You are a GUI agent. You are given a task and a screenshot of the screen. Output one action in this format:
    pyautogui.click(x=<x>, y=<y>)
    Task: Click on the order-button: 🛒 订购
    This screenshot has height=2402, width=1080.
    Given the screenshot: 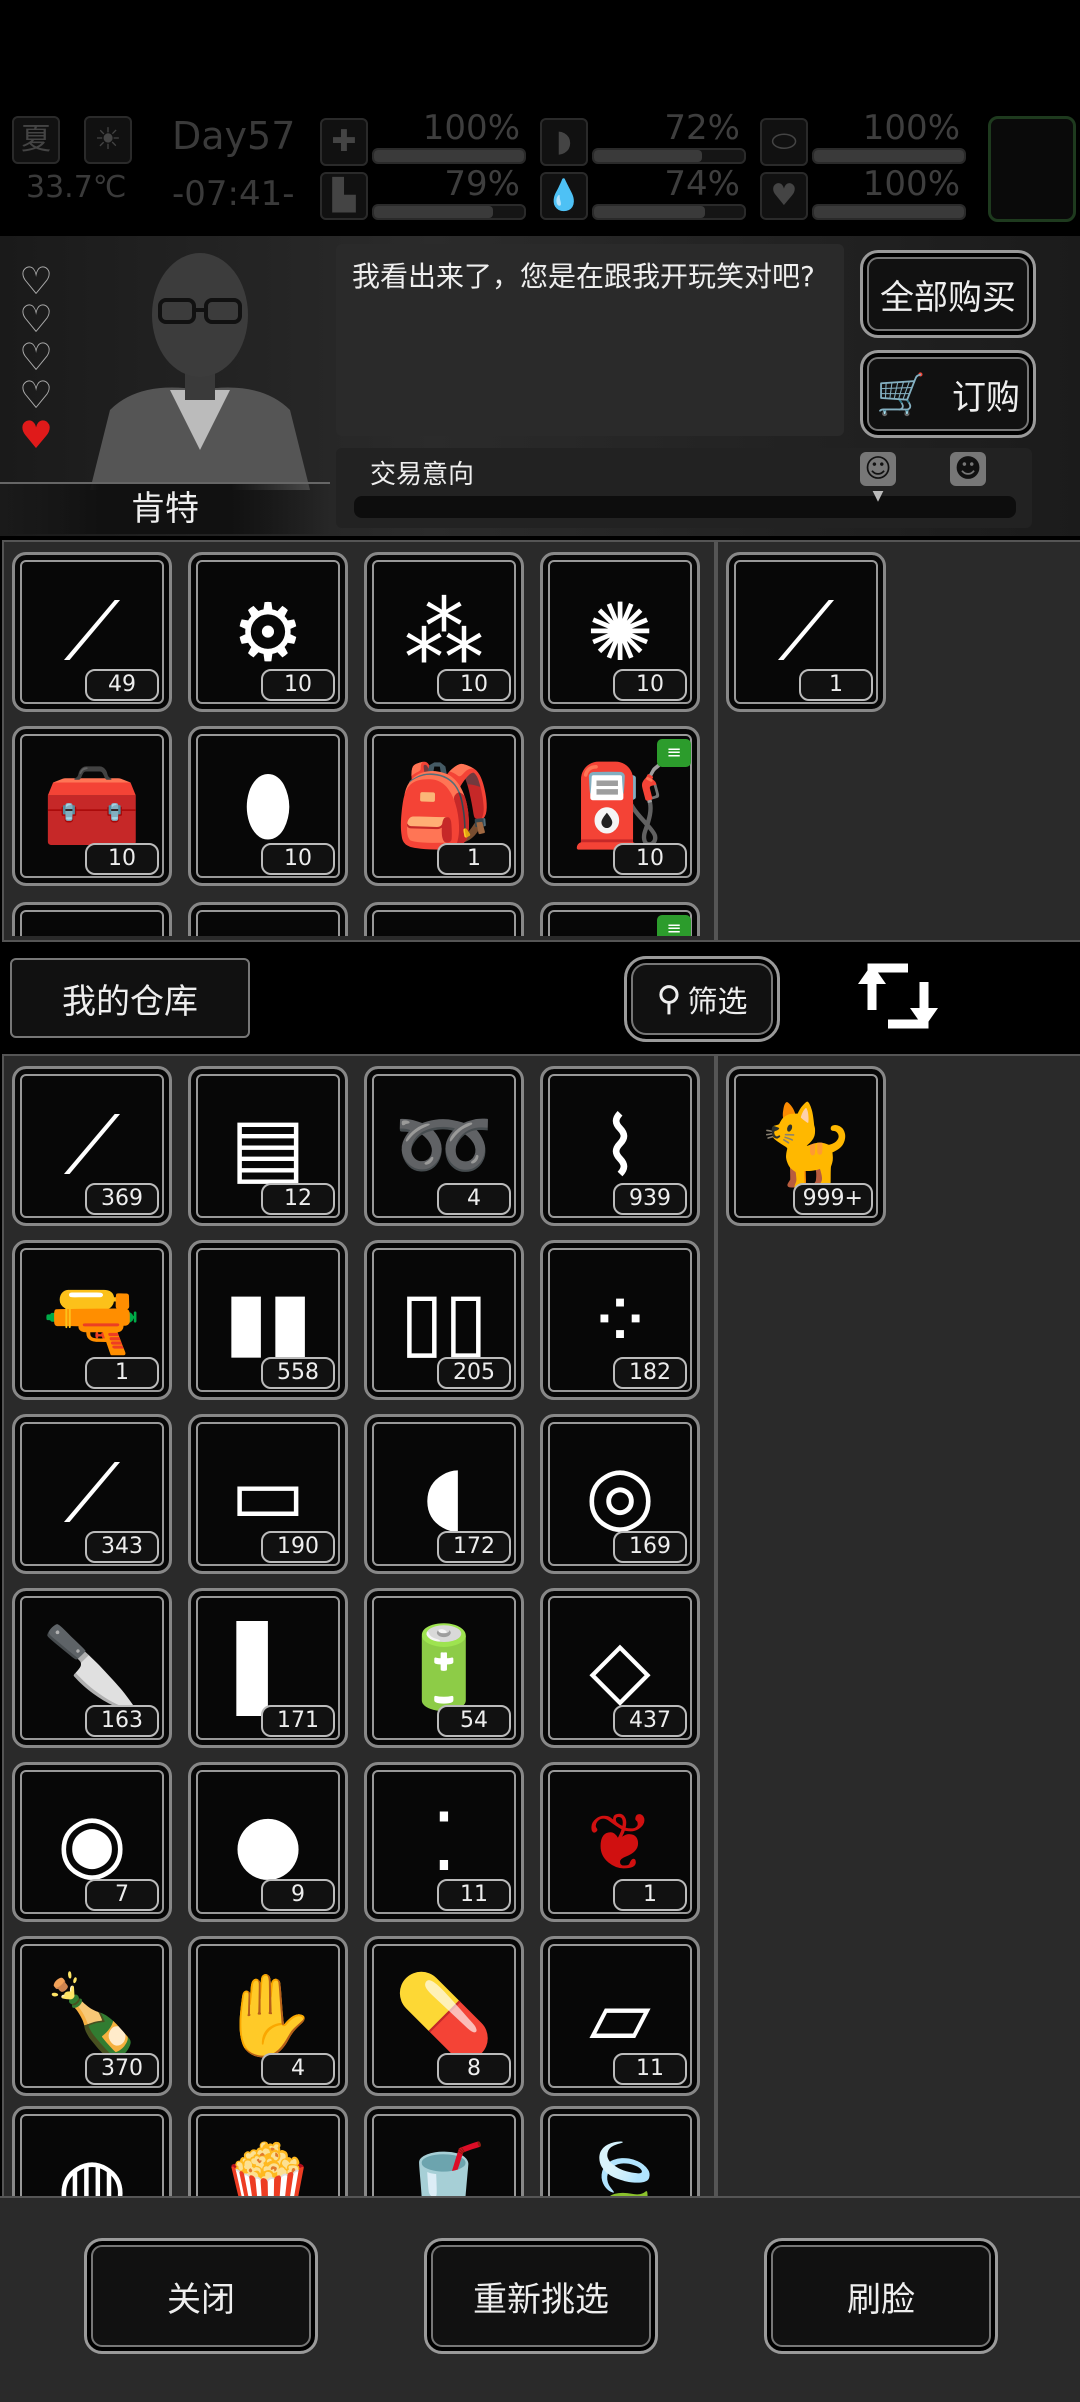 What is the action you would take?
    pyautogui.click(x=948, y=394)
    